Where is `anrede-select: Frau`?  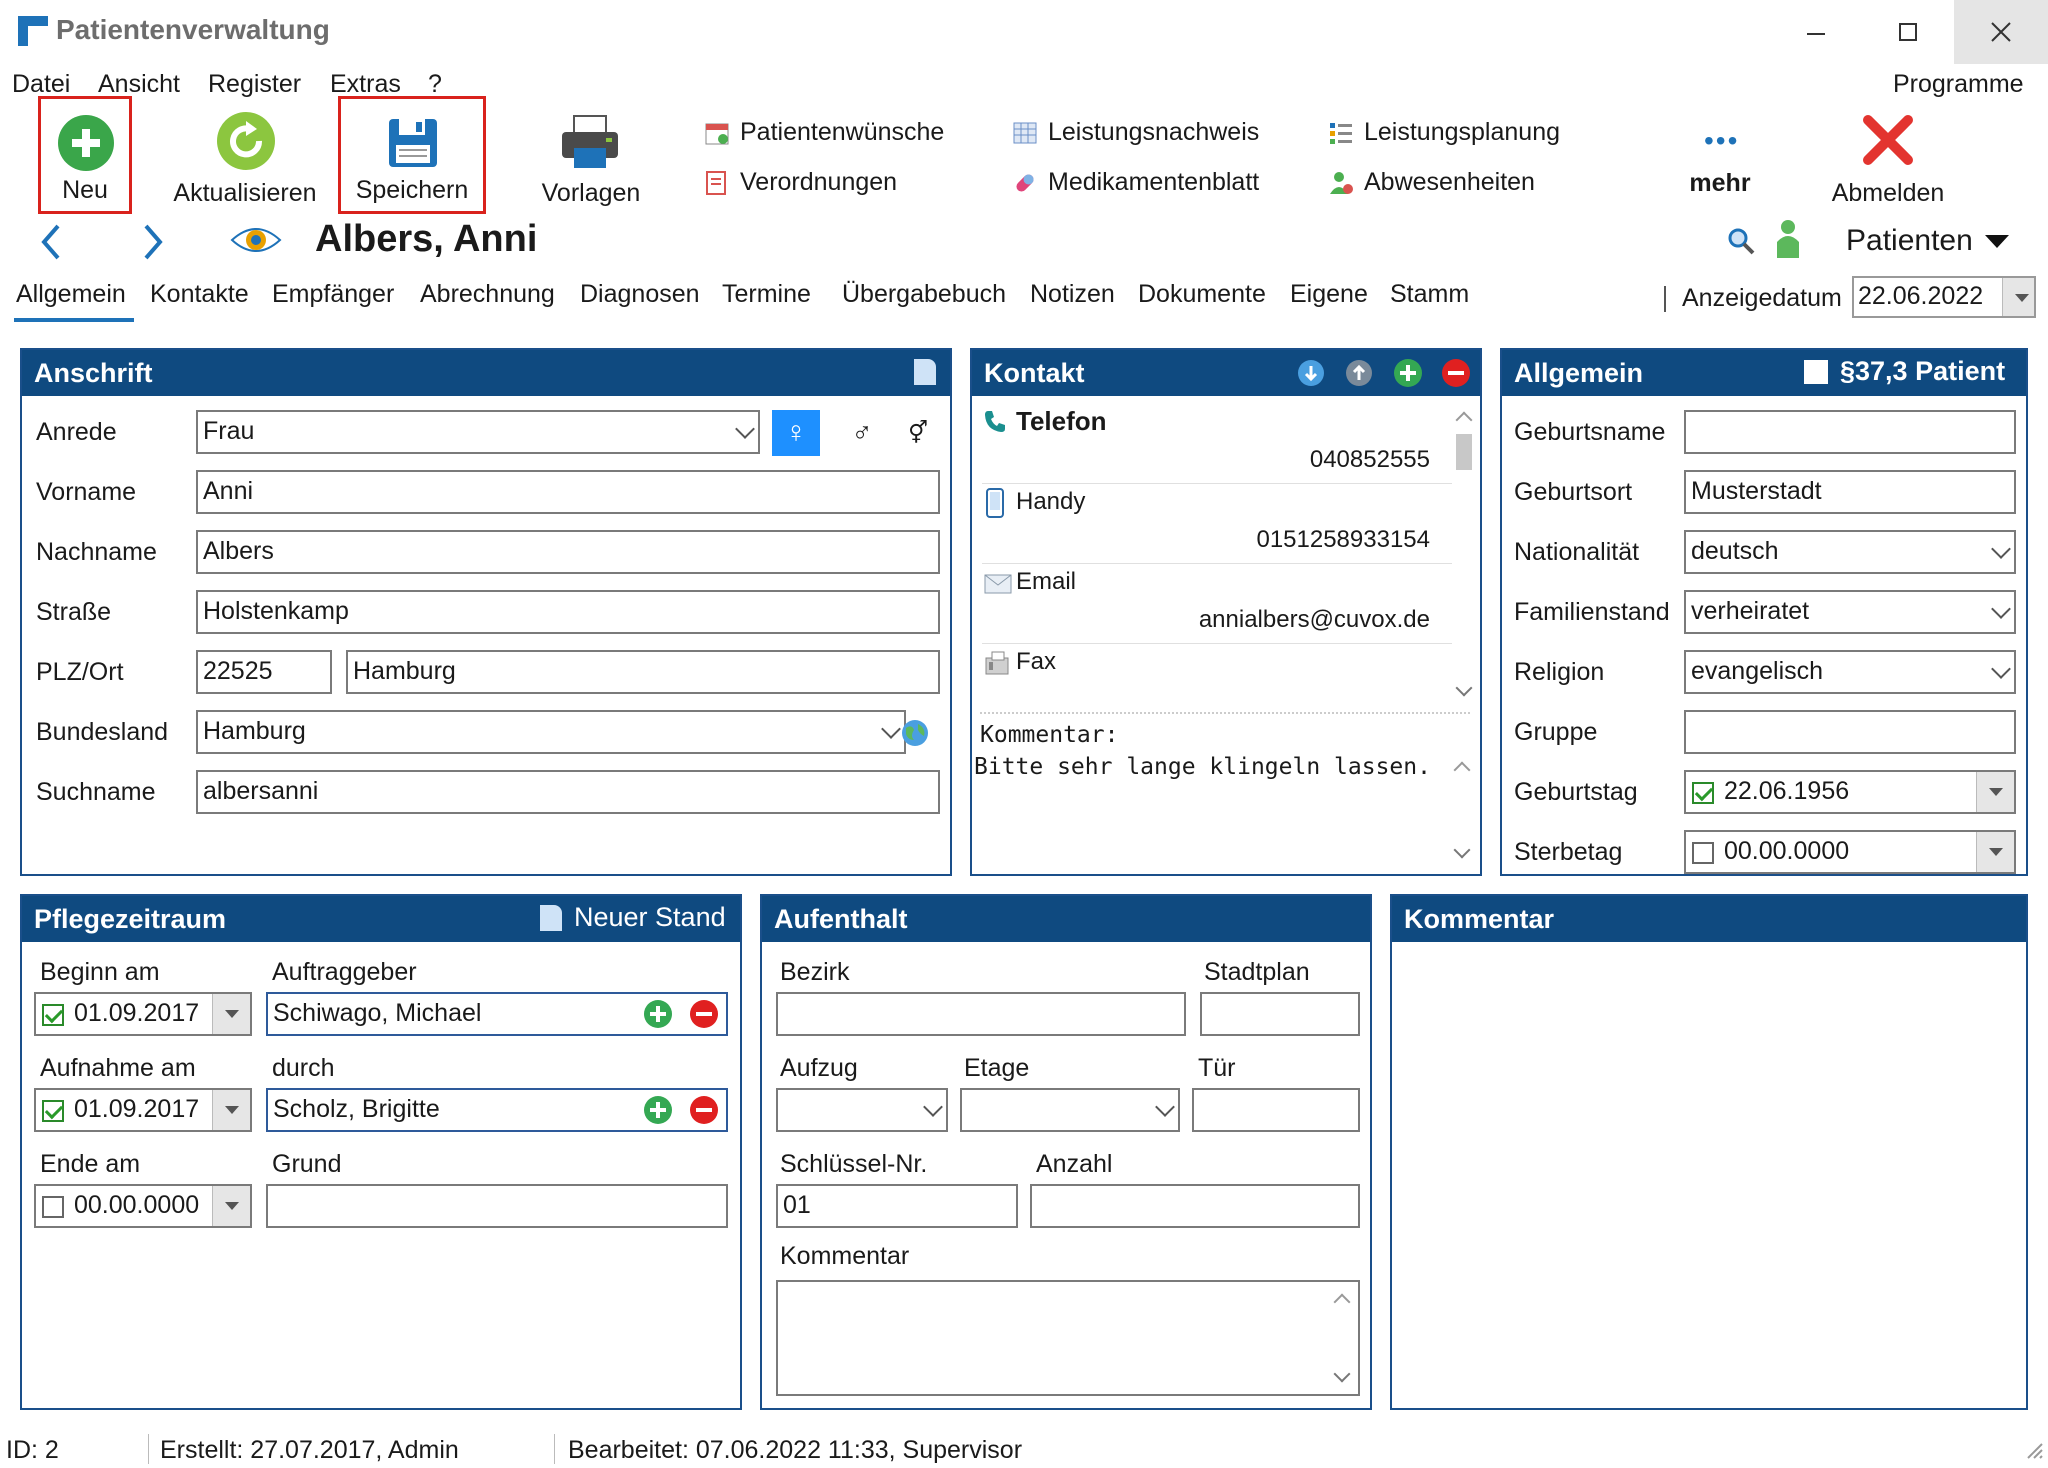
anrede-select: Frau is located at coordinates (478, 432).